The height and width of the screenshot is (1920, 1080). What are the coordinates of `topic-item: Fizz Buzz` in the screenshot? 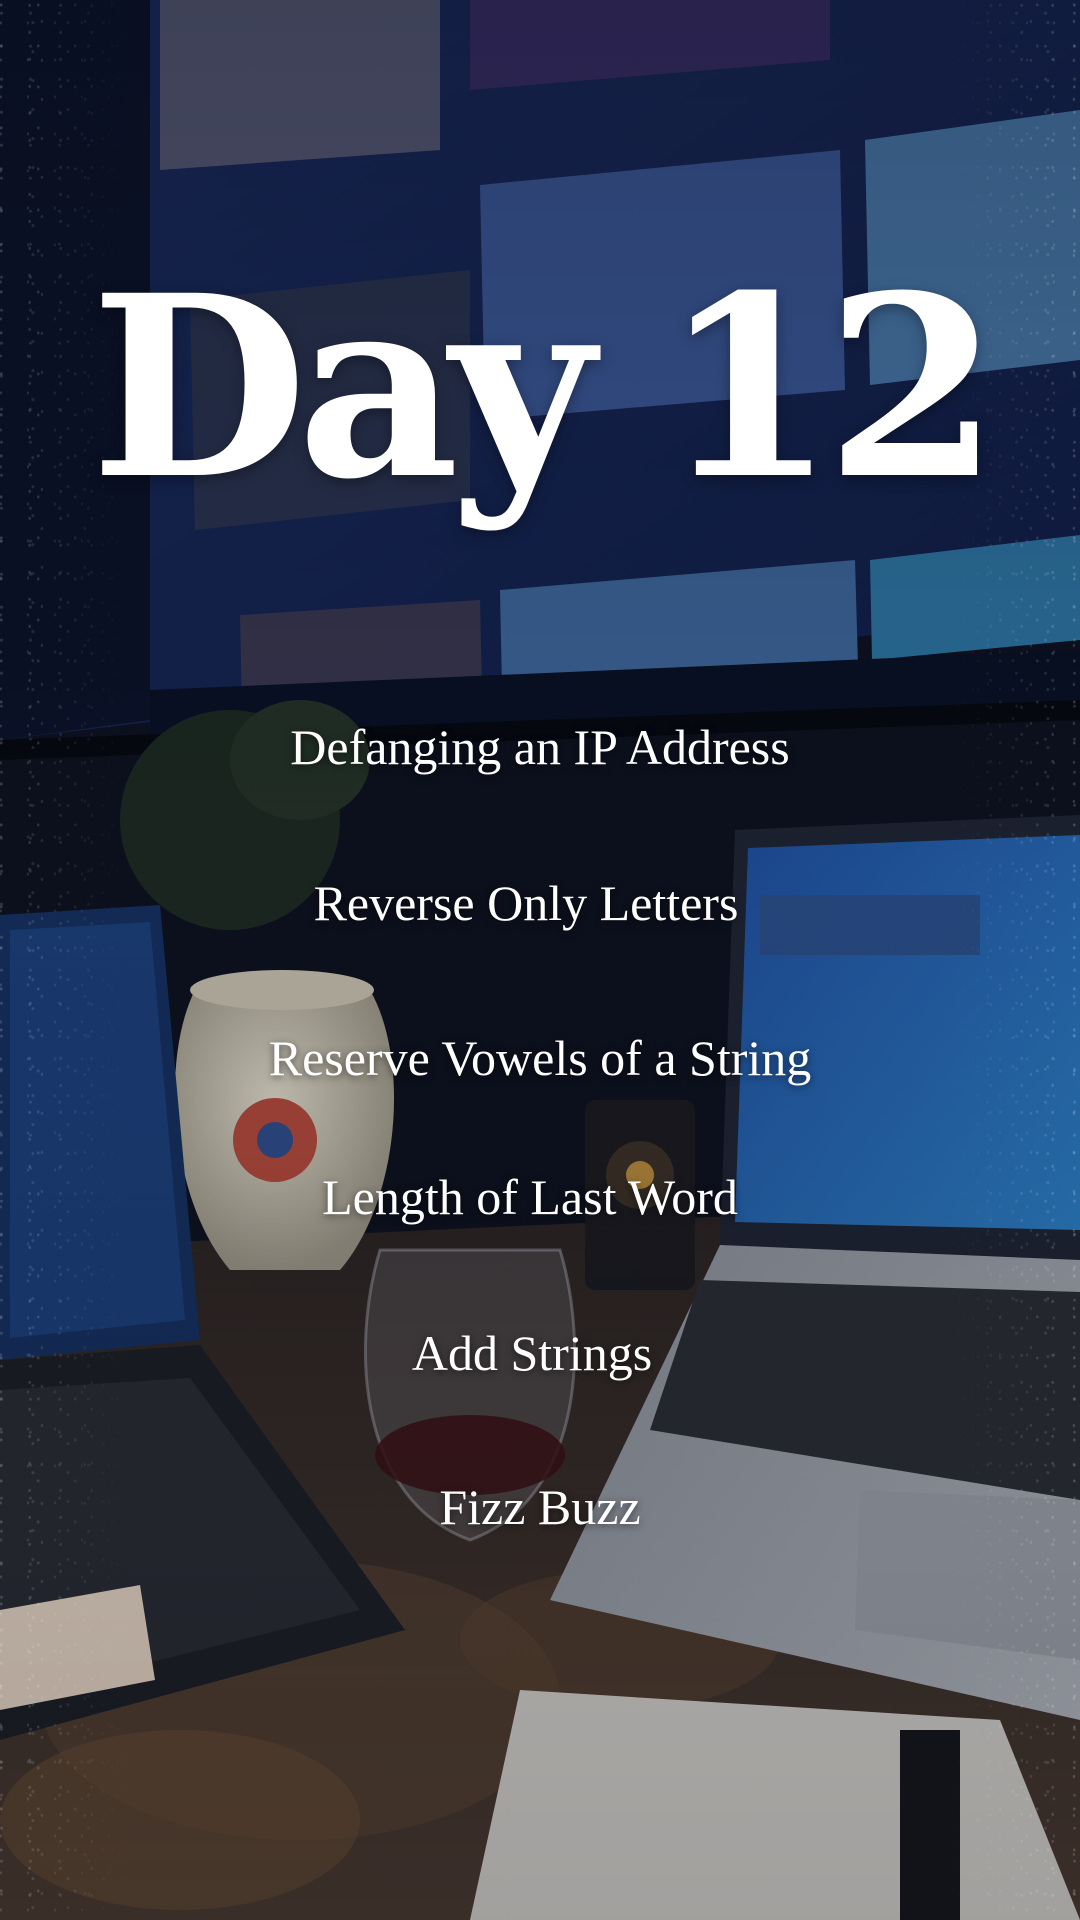 It's located at (540, 1507).